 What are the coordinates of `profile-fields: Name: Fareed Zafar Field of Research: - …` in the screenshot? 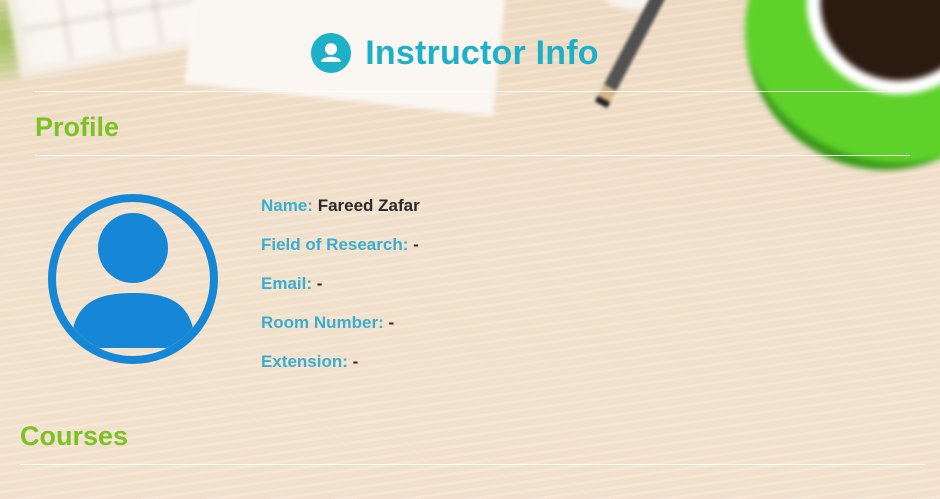 It's located at (340, 293).